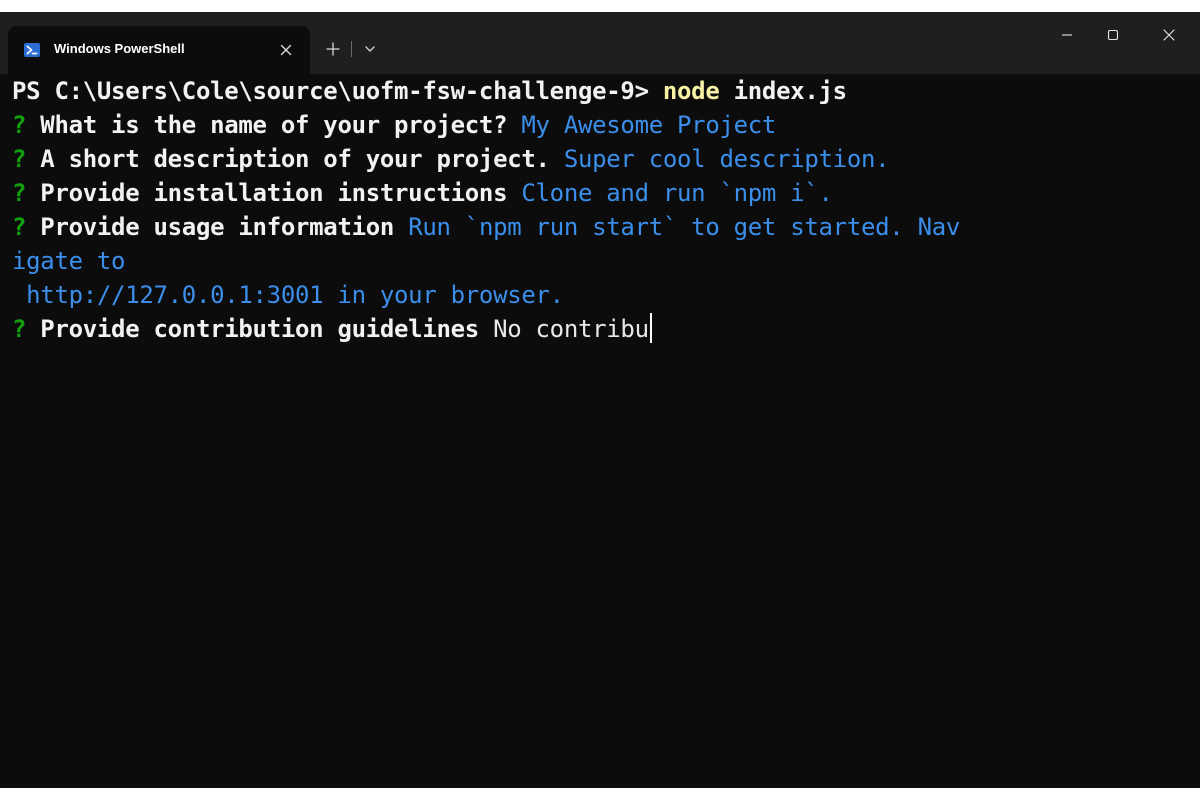 The width and height of the screenshot is (1200, 800). What do you see at coordinates (783, 91) in the screenshot?
I see `command-args: index.js` at bounding box center [783, 91].